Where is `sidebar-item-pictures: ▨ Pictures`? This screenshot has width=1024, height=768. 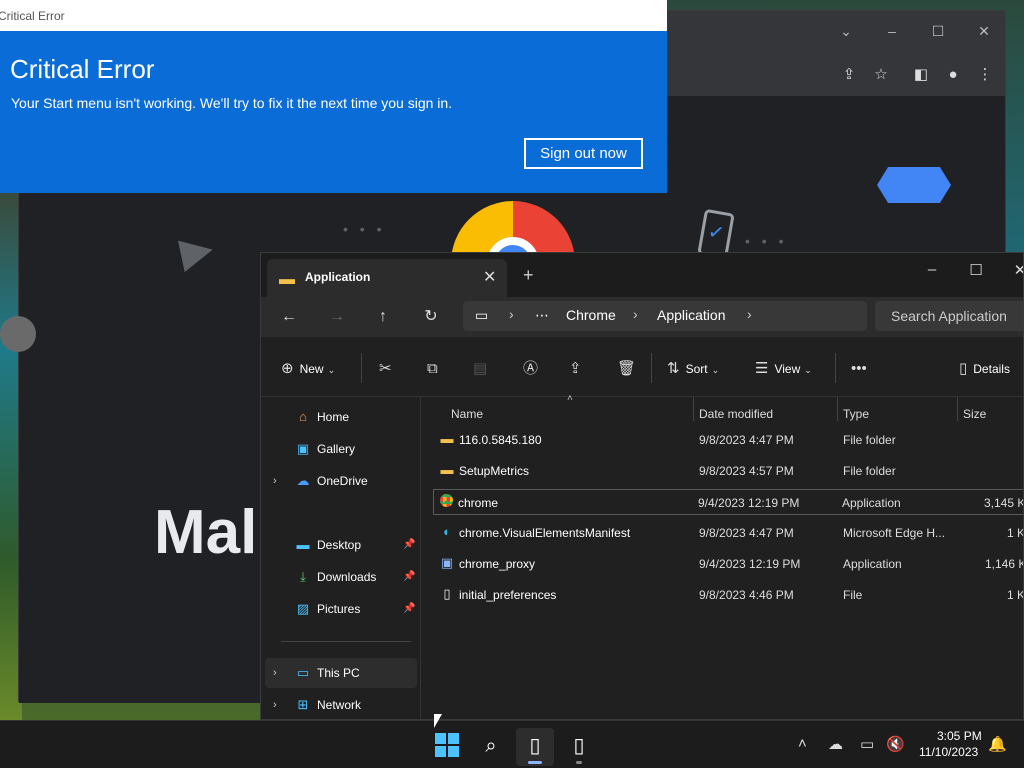 sidebar-item-pictures: ▨ Pictures is located at coordinates (328, 609).